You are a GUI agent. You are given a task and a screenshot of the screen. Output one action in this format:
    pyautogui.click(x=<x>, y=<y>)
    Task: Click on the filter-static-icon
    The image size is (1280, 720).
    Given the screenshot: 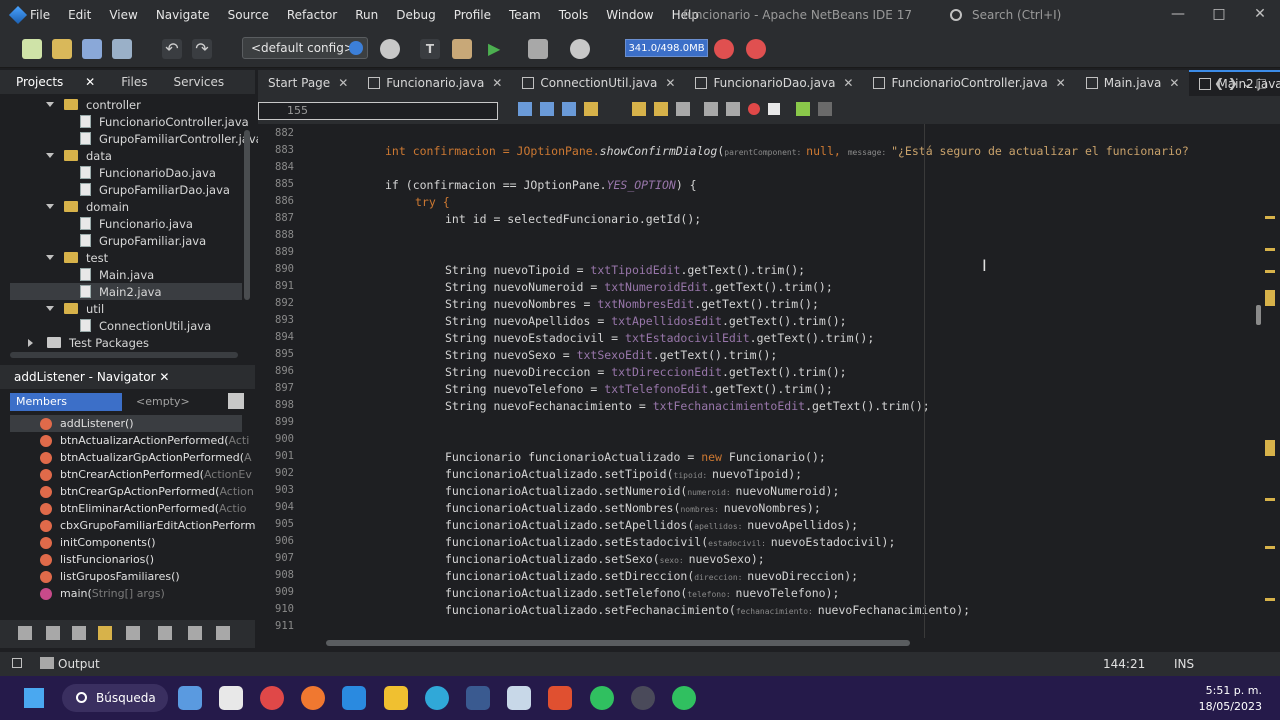 What is the action you would take?
    pyautogui.click(x=79, y=633)
    